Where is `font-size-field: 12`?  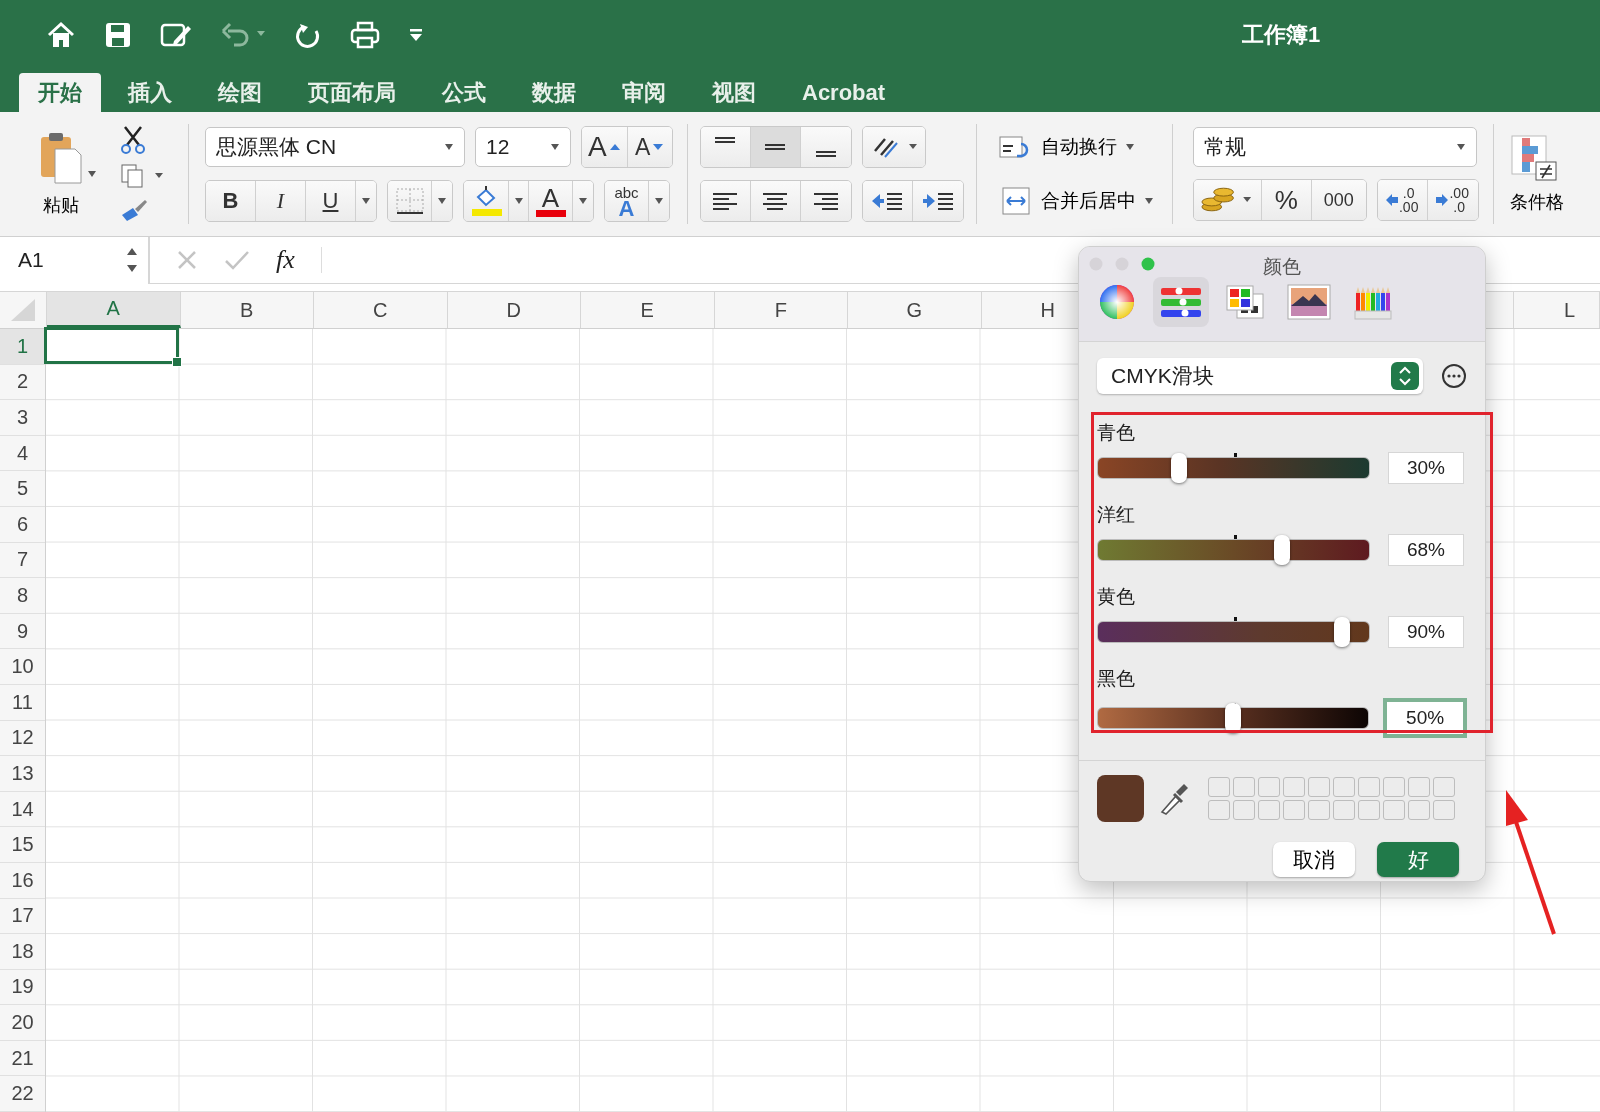 font-size-field: 12 is located at coordinates (523, 147).